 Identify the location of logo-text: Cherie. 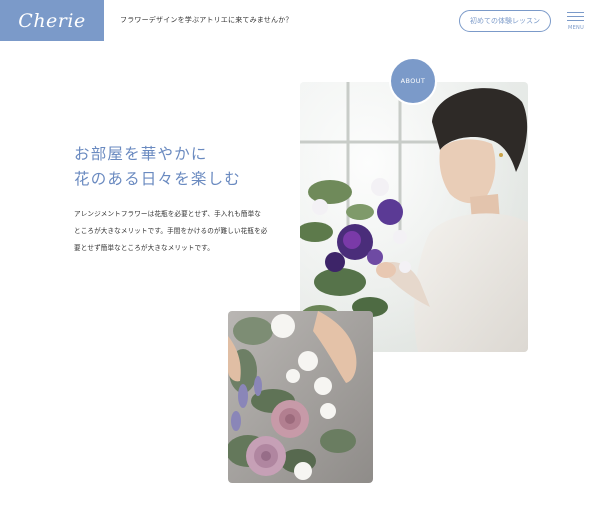
(52, 20).